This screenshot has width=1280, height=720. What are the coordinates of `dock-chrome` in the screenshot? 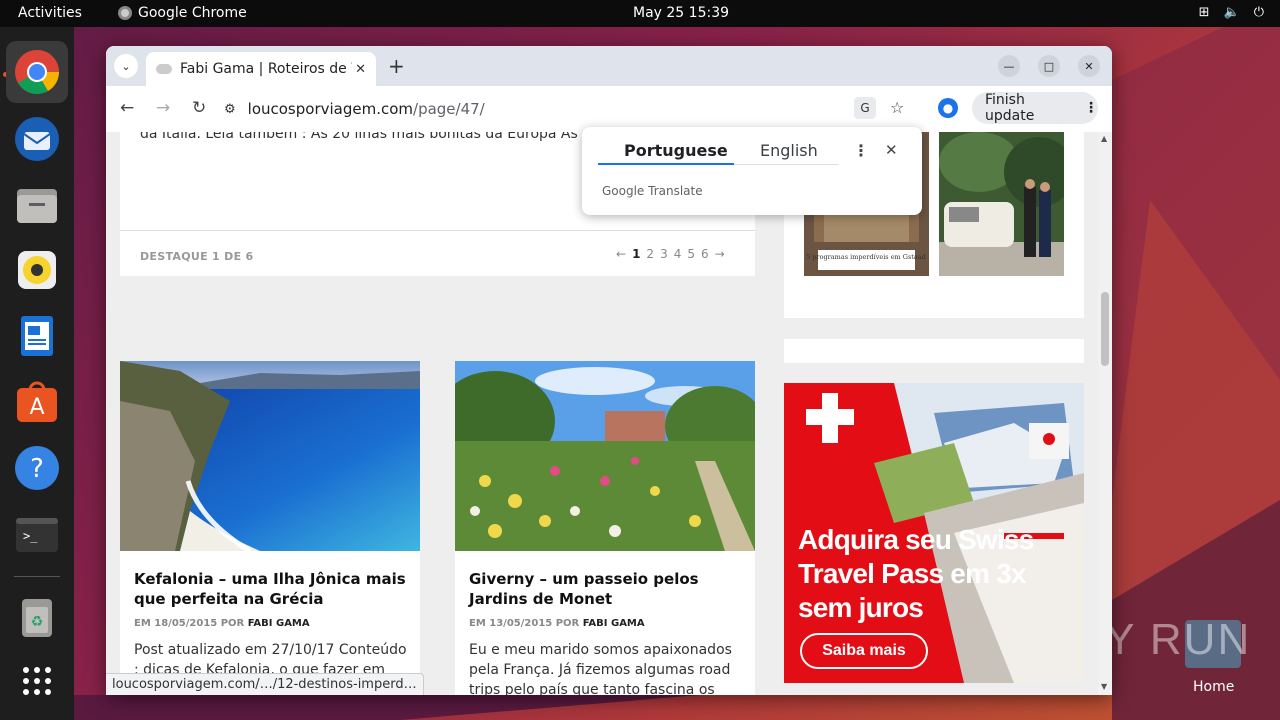 It's located at (37, 72).